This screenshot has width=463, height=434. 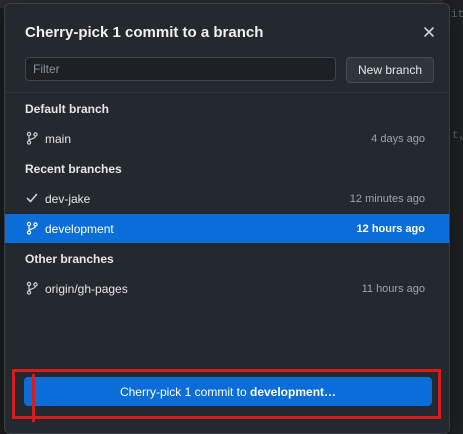 I want to click on group-label-other: Other branches, so click(x=69, y=259).